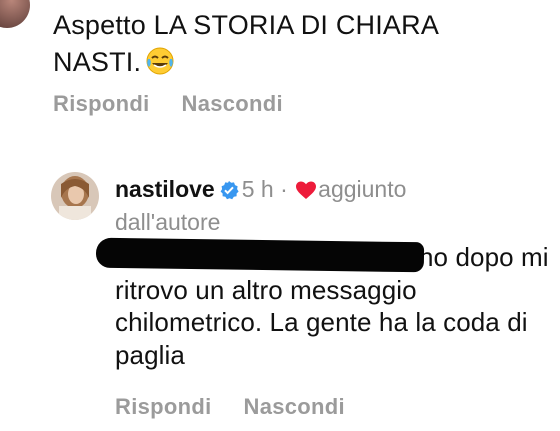 This screenshot has width=560, height=431. What do you see at coordinates (306, 192) in the screenshot?
I see `heart-icon` at bounding box center [306, 192].